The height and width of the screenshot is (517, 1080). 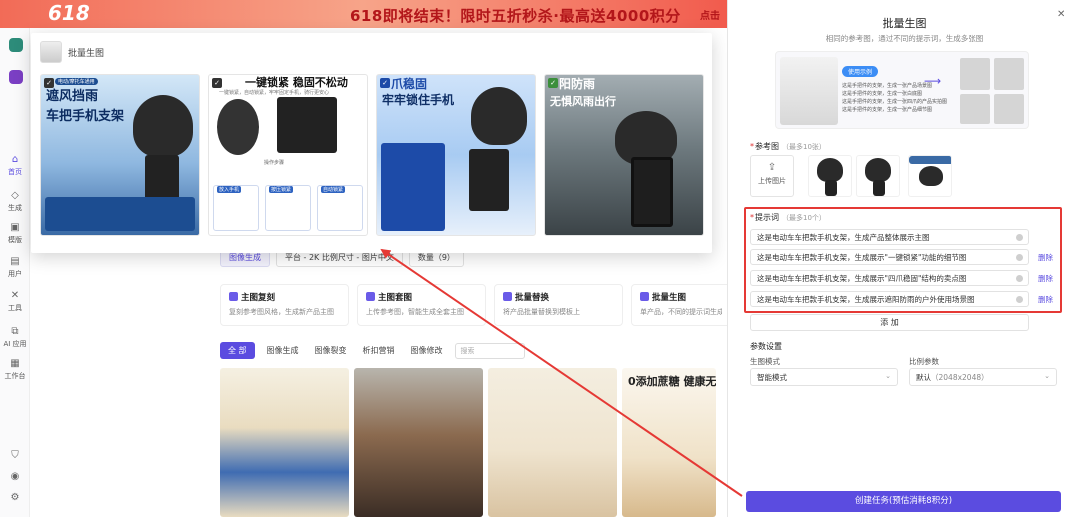 What do you see at coordinates (418, 442) in the screenshot?
I see `gallery-image-fashion` at bounding box center [418, 442].